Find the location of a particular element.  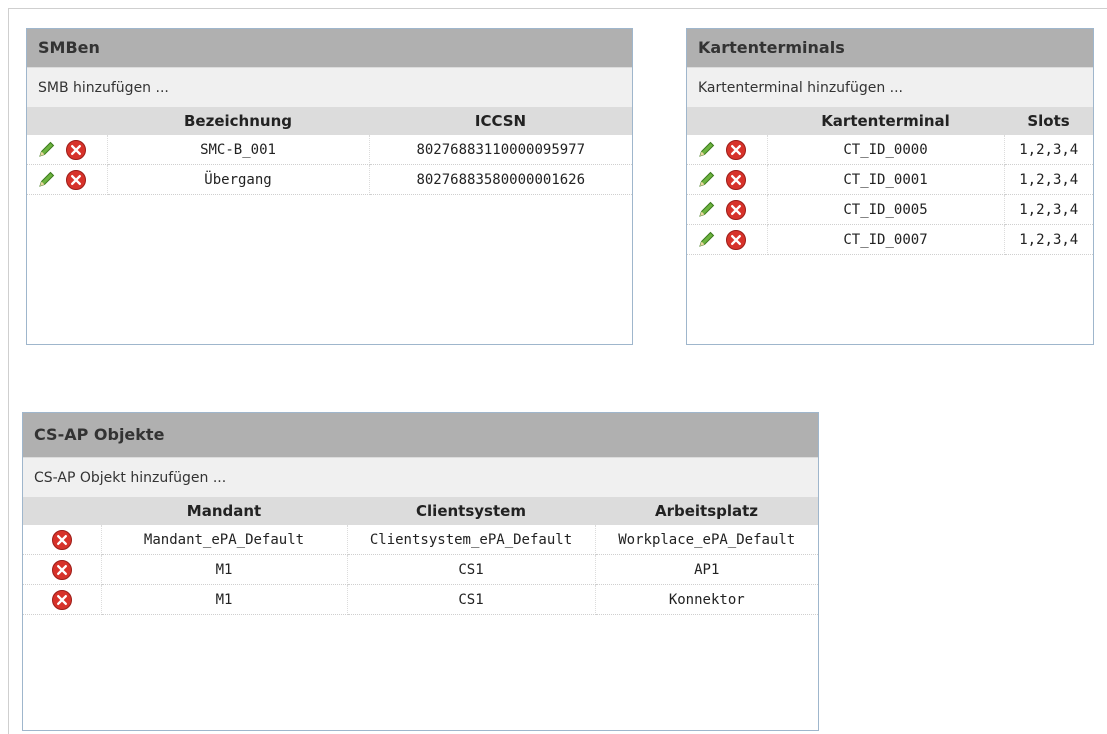

smb-col-actions is located at coordinates (67, 121).